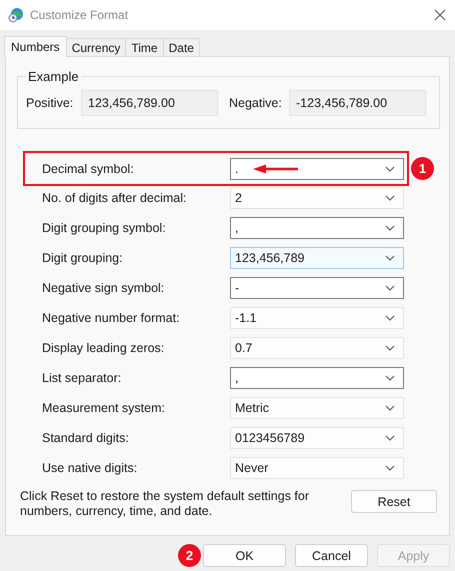 This screenshot has width=455, height=571. What do you see at coordinates (244, 555) in the screenshot?
I see `dialog-button: OK` at bounding box center [244, 555].